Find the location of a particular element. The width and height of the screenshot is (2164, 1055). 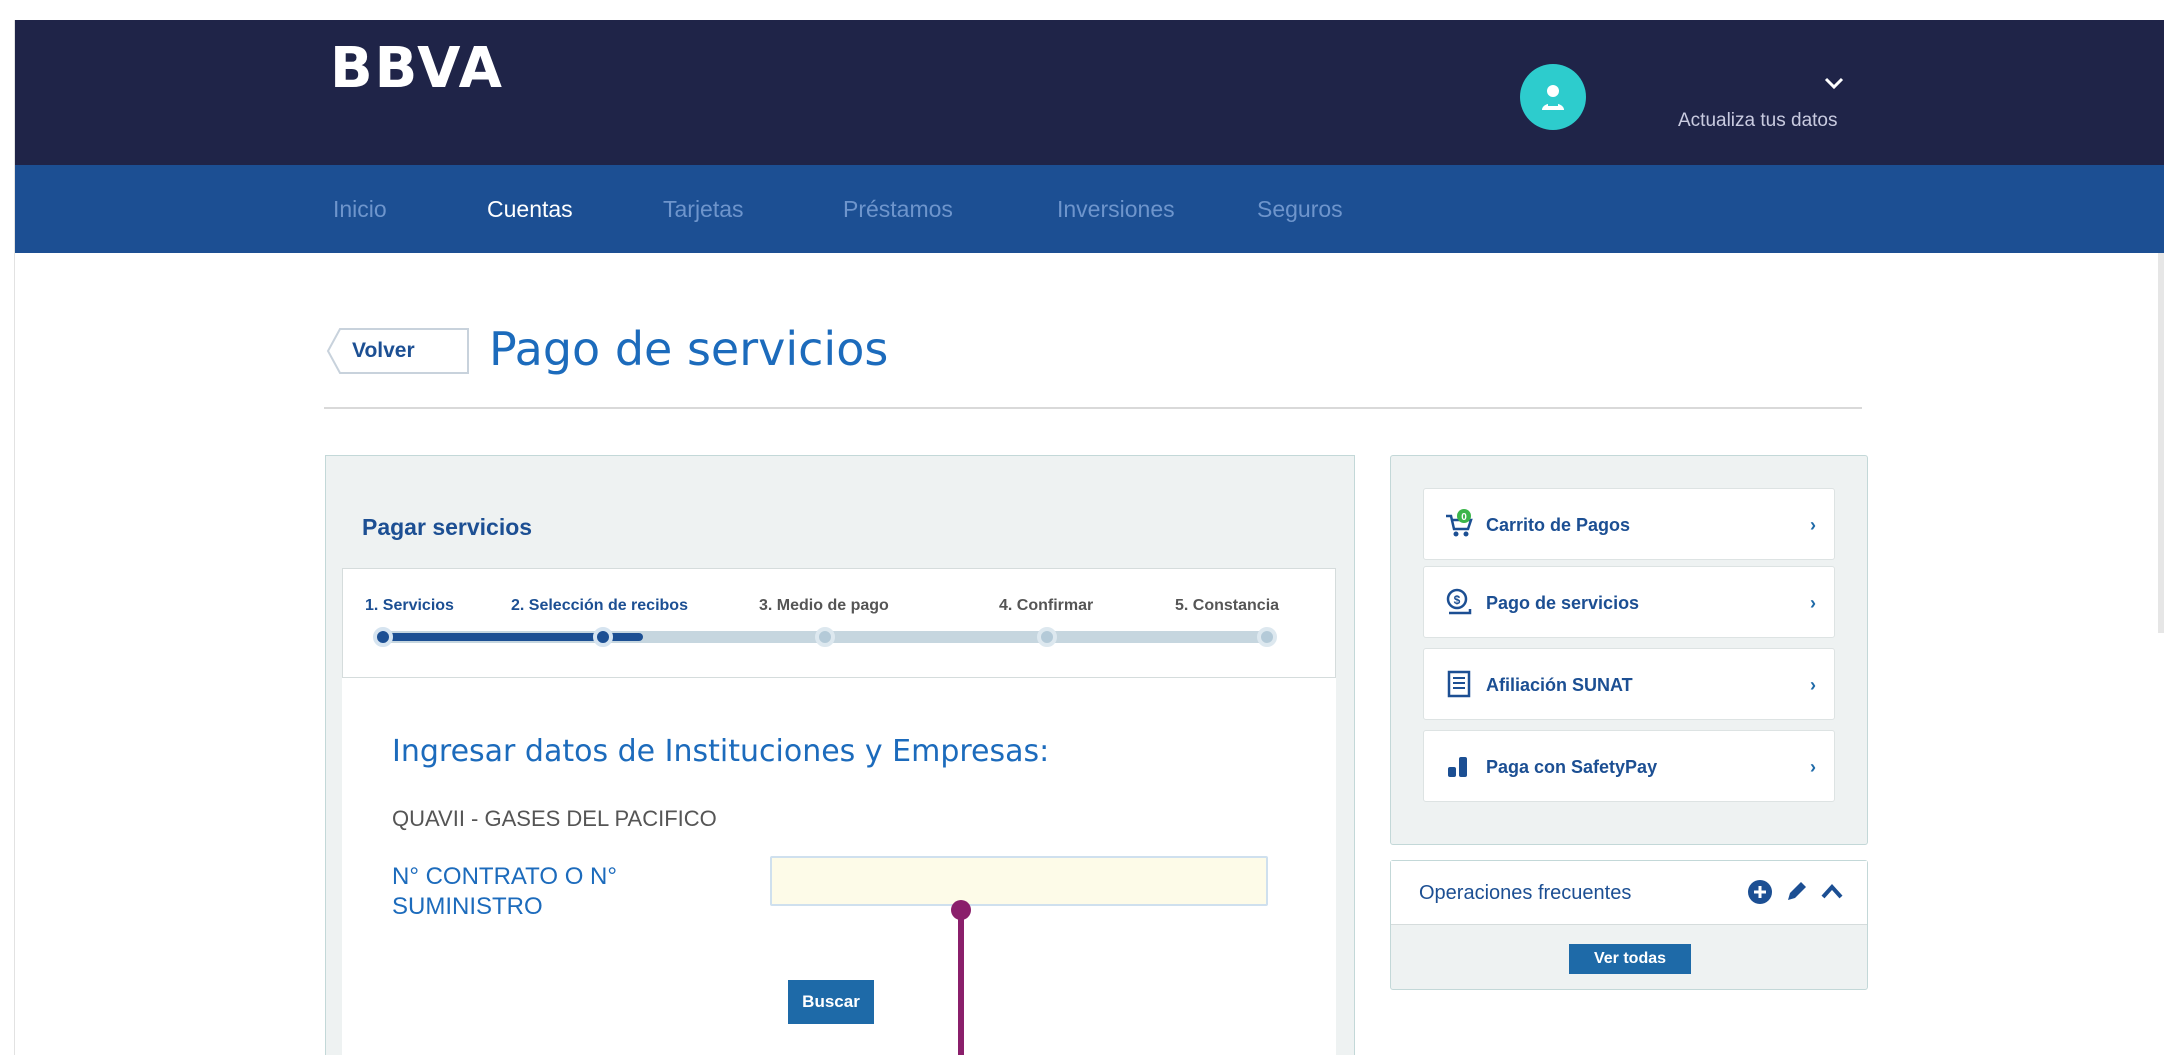

nav-item-tarjetas: Tarjetas is located at coordinates (703, 209).